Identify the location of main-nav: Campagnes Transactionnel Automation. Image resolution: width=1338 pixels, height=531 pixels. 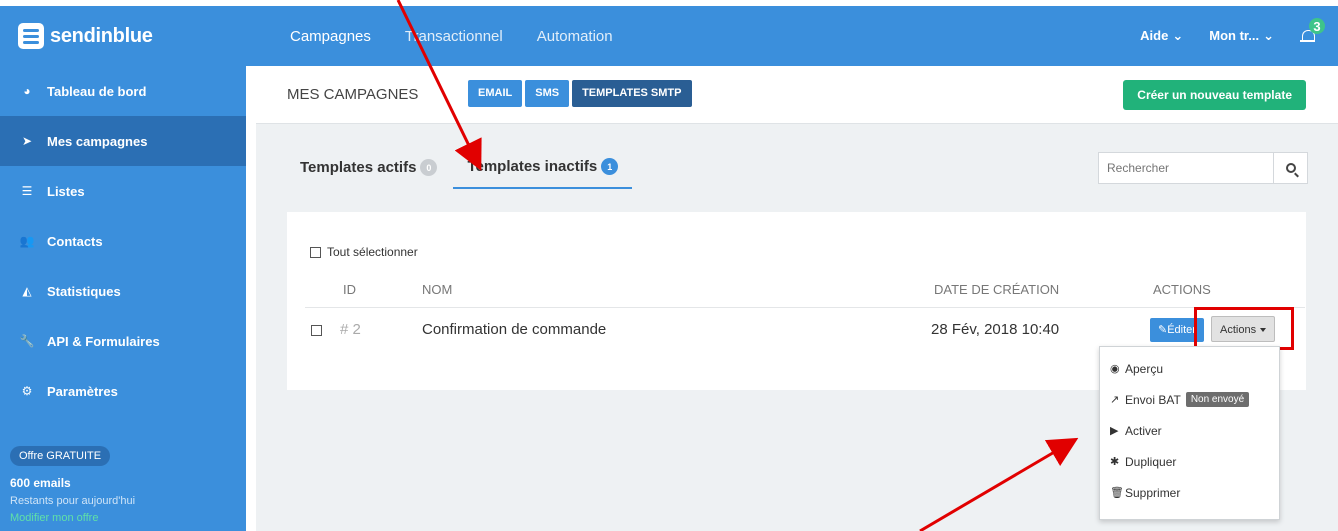
(451, 36).